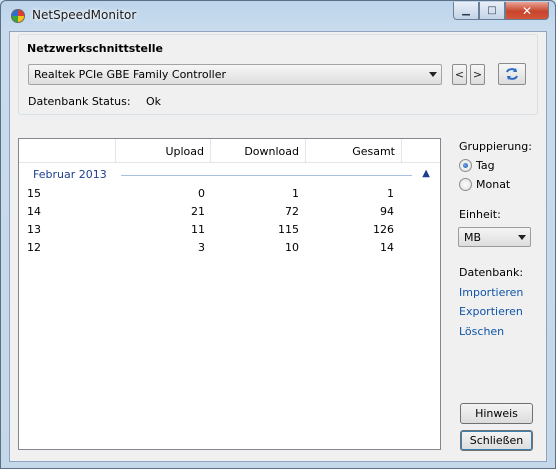 Image resolution: width=556 pixels, height=469 pixels. Describe the element at coordinates (70, 174) in the screenshot. I see `group-header-label: Februar 2013` at that location.